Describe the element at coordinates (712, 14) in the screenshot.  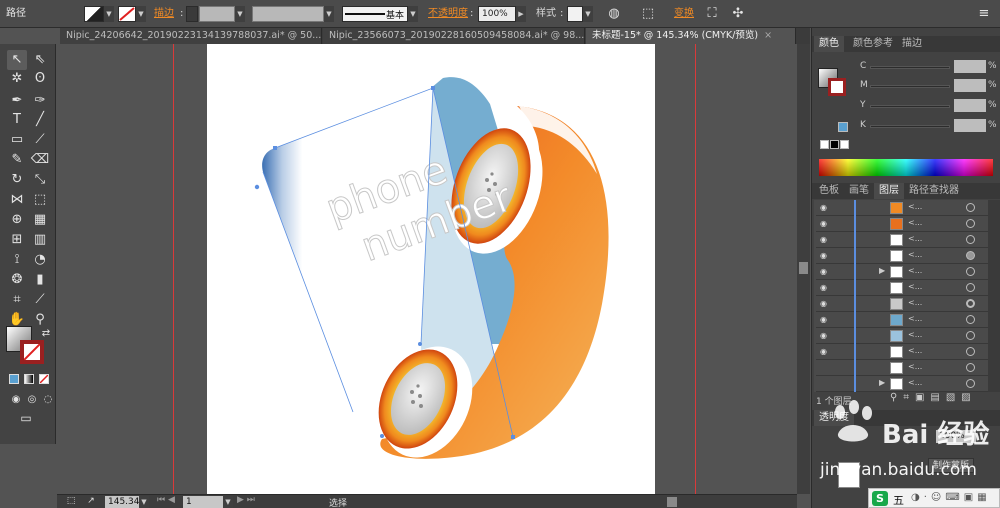
I see `isolate-icon: ⛶` at that location.